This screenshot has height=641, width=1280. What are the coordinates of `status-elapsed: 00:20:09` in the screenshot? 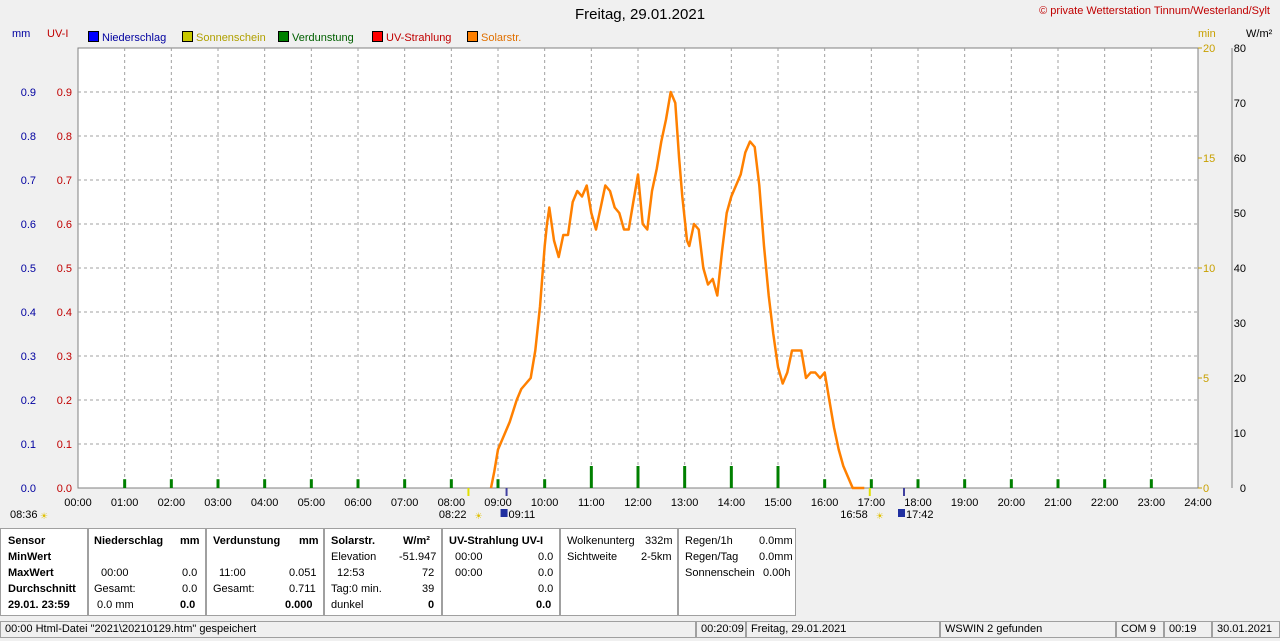 It's located at (721, 629).